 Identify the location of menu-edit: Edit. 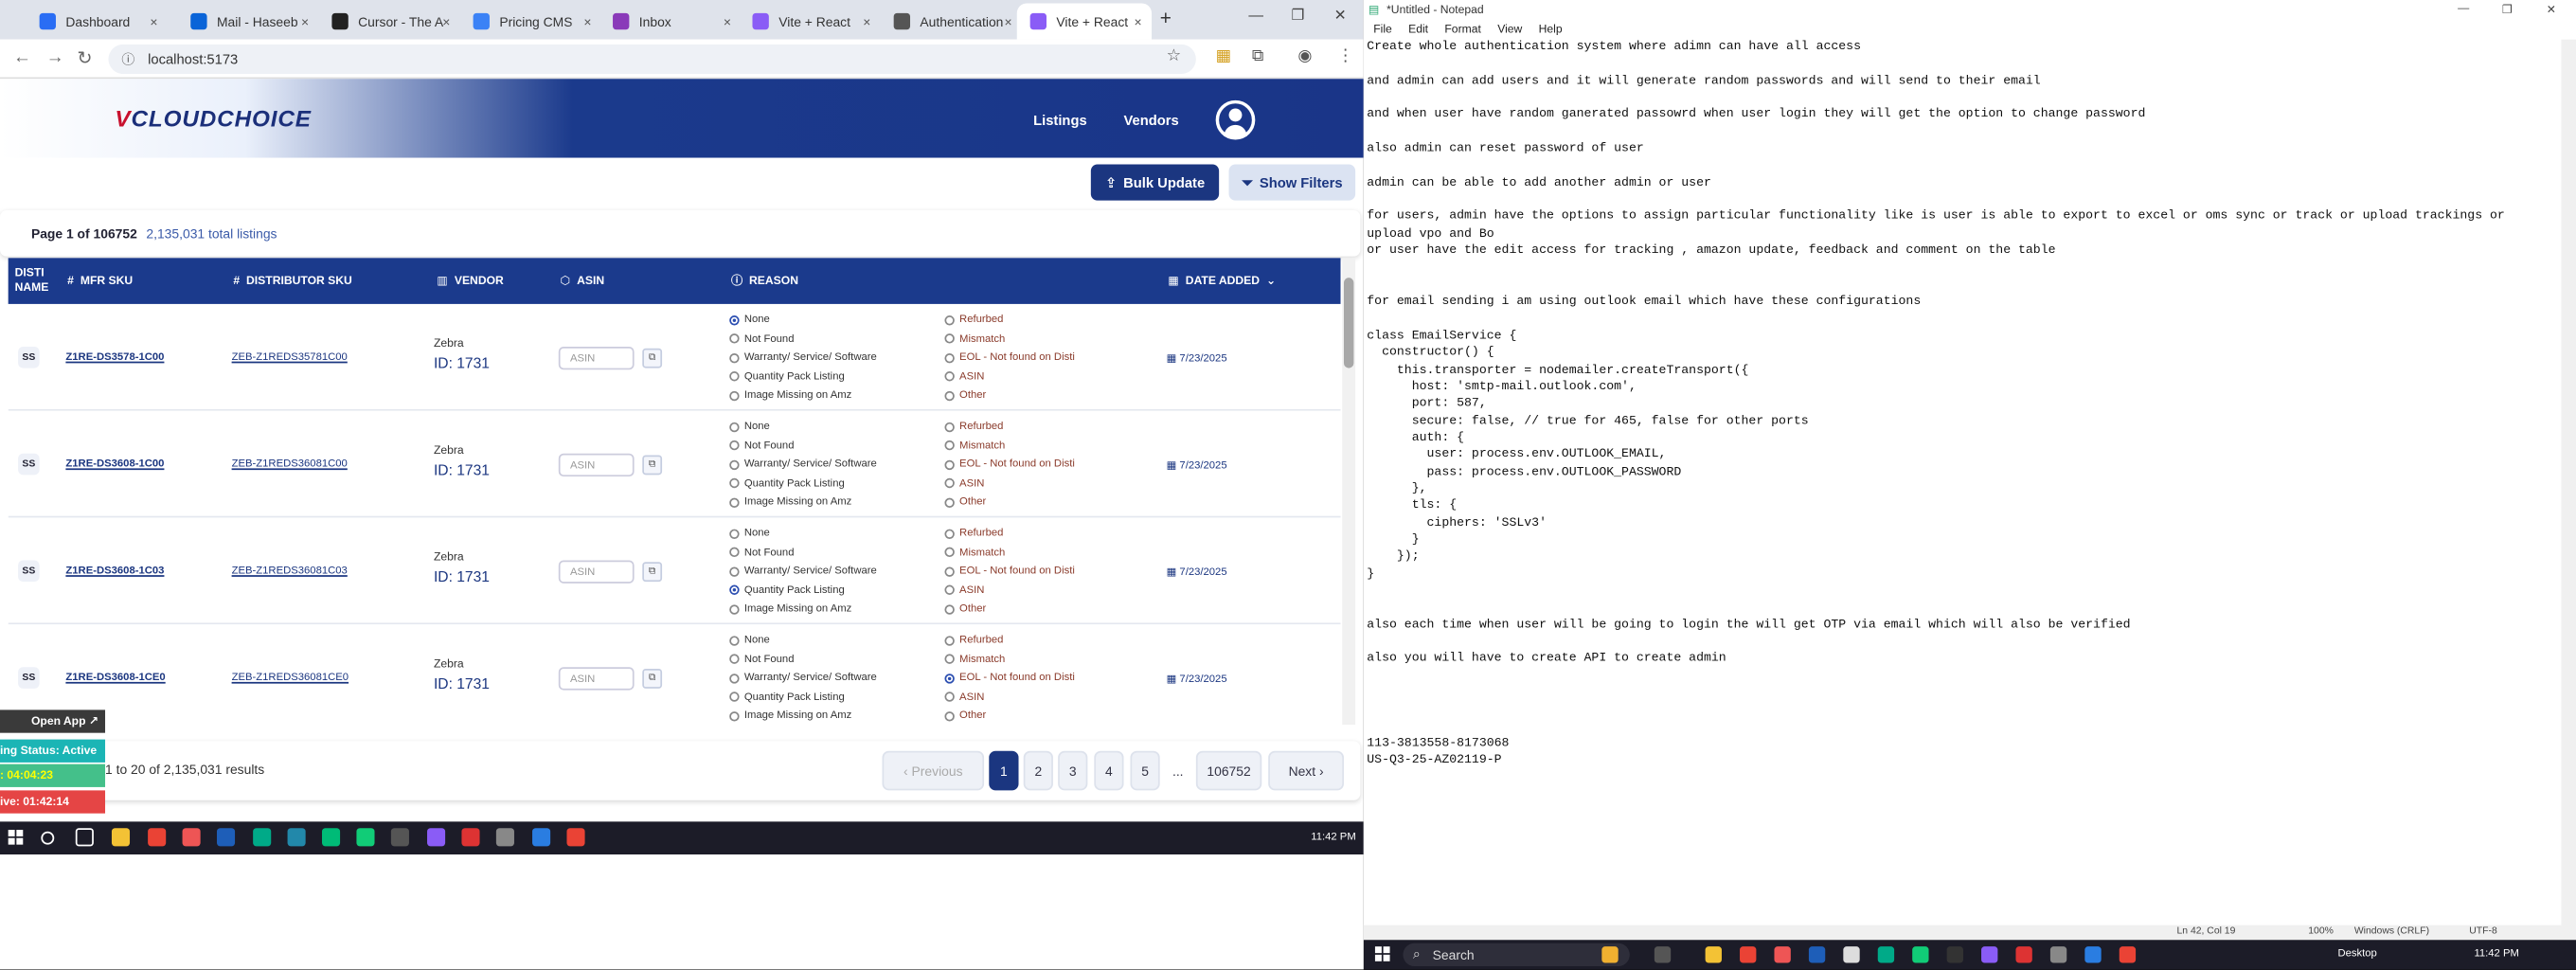
(1418, 30).